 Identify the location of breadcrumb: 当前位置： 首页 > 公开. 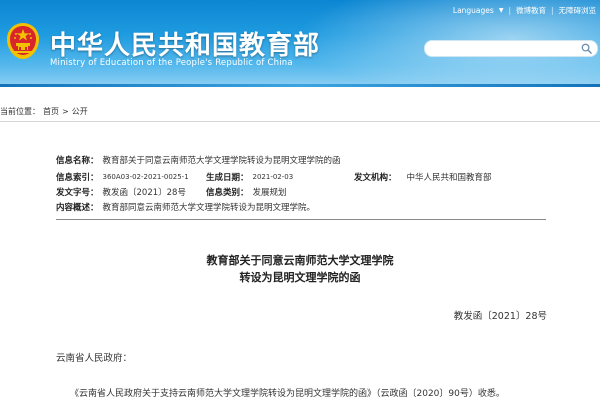
(44, 111).